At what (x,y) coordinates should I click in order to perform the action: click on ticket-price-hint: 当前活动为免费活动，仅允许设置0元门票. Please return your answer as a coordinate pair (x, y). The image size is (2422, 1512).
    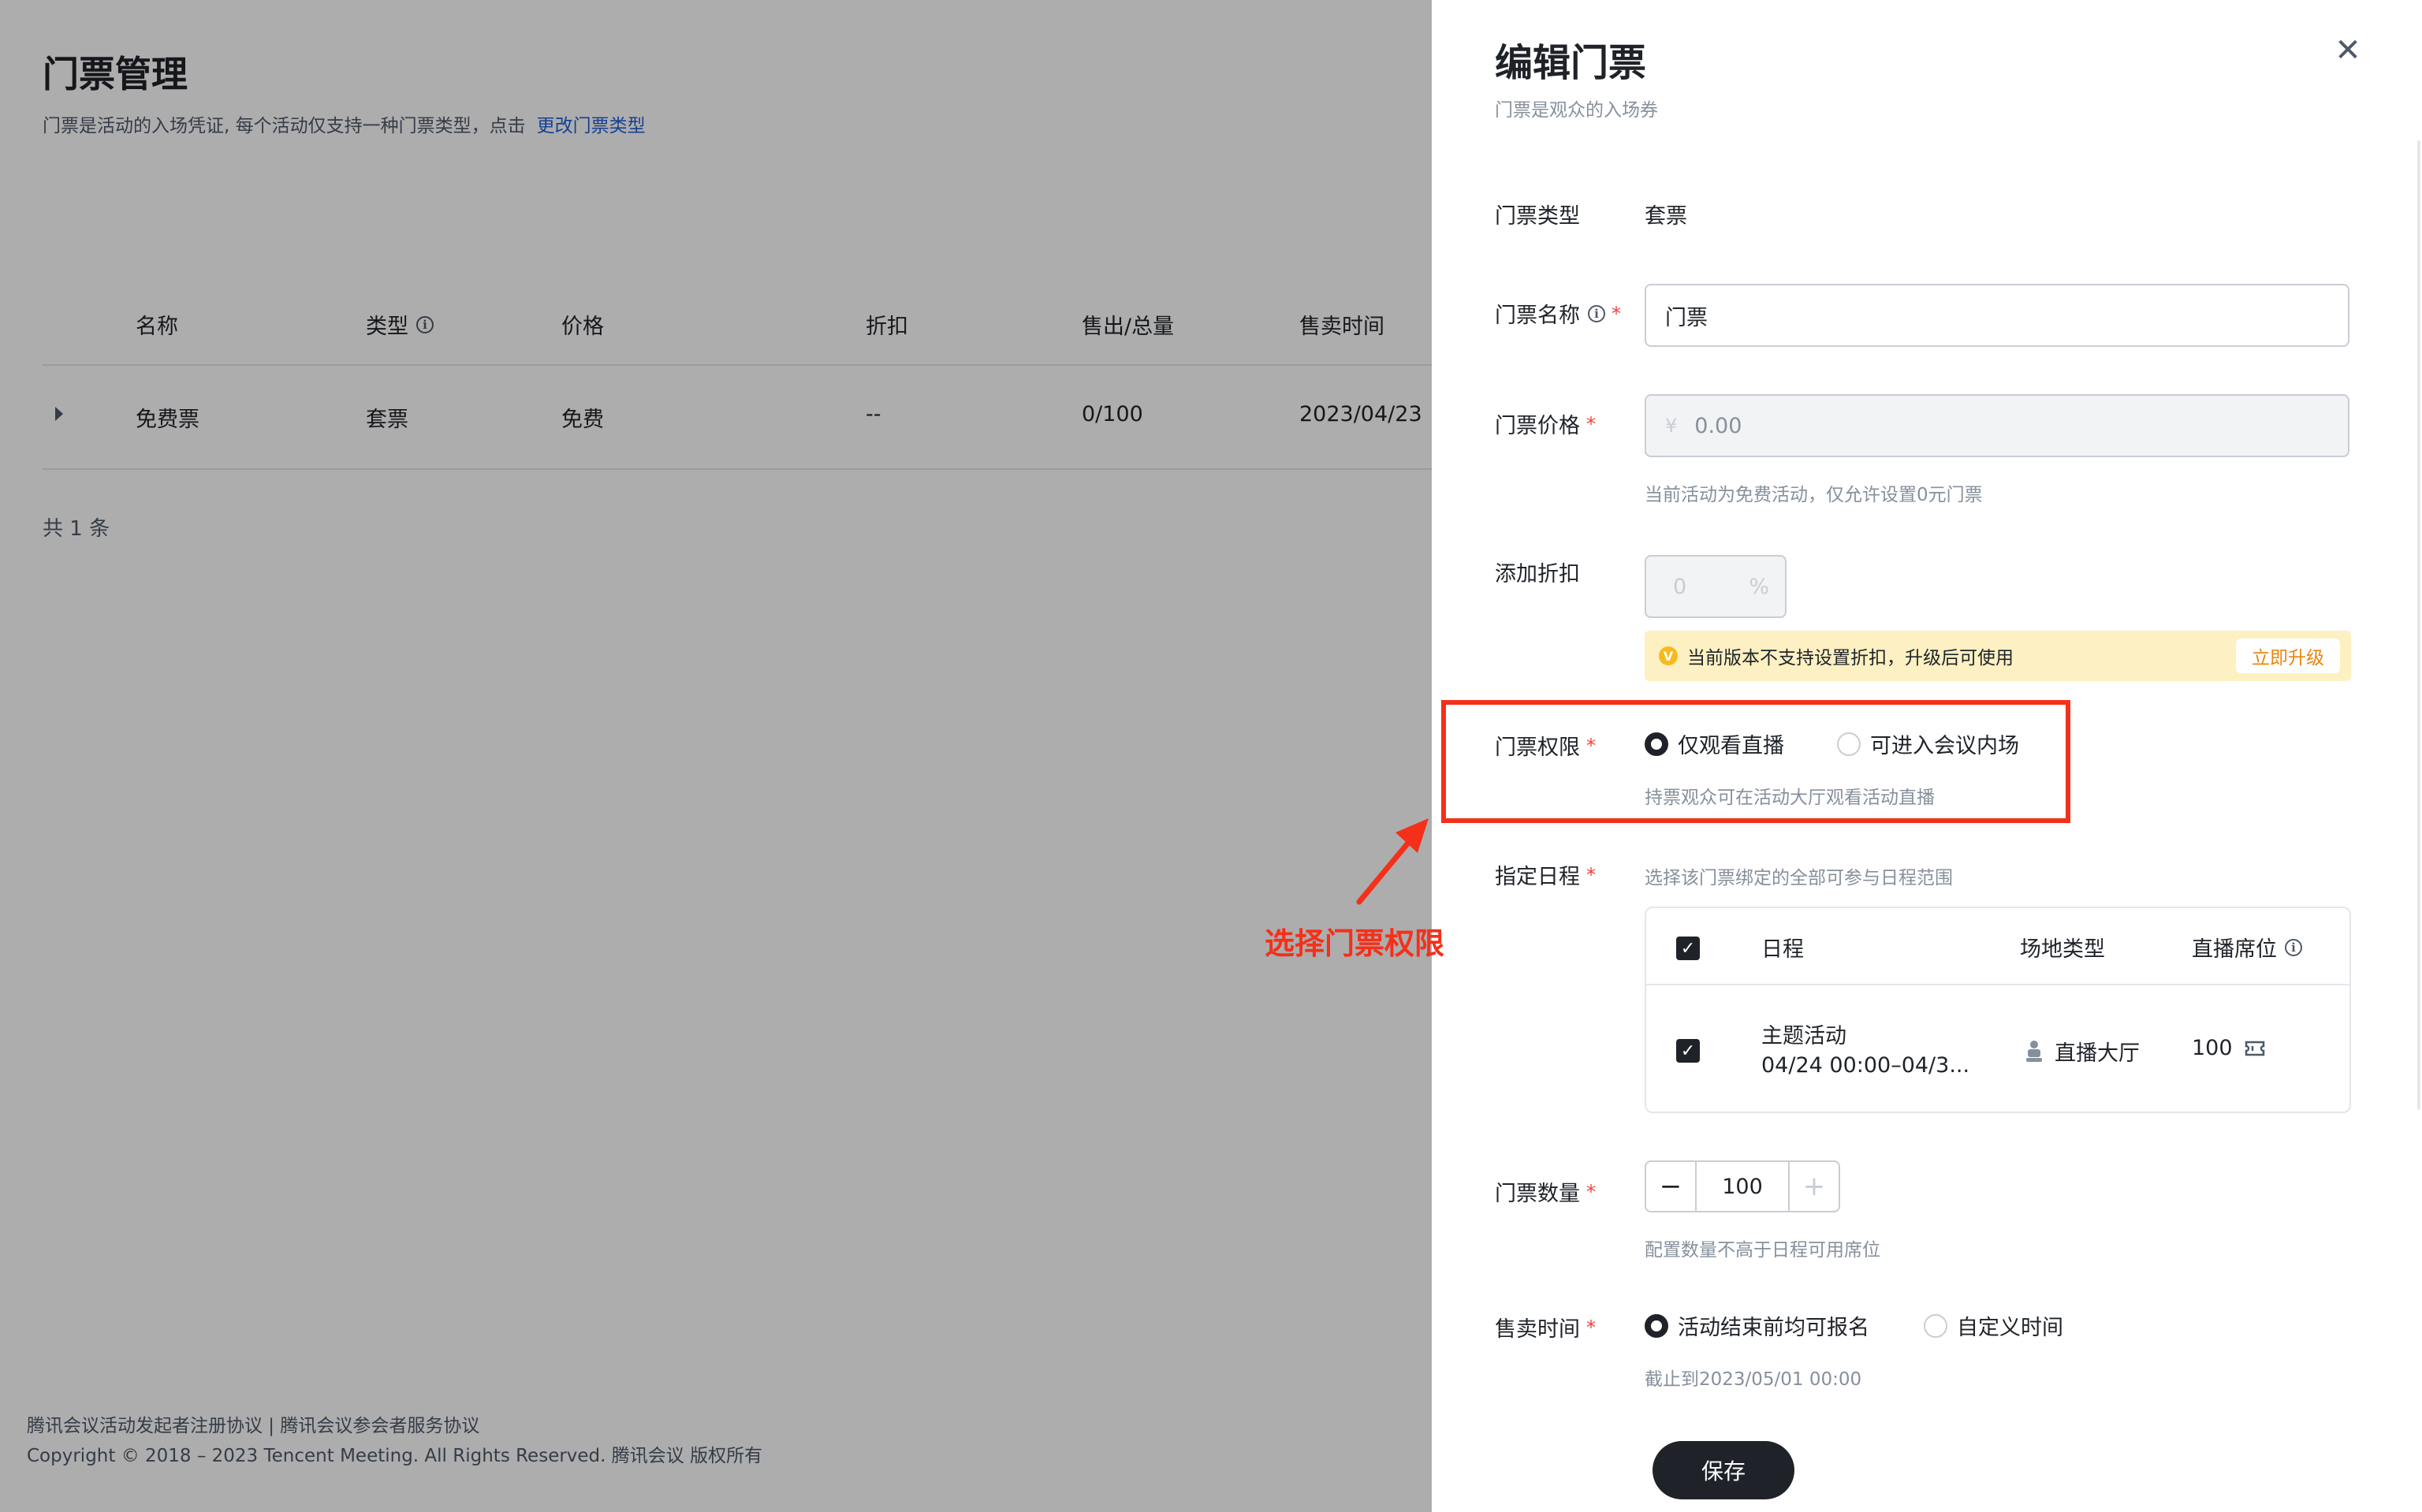
    Looking at the image, I should click on (1814, 495).